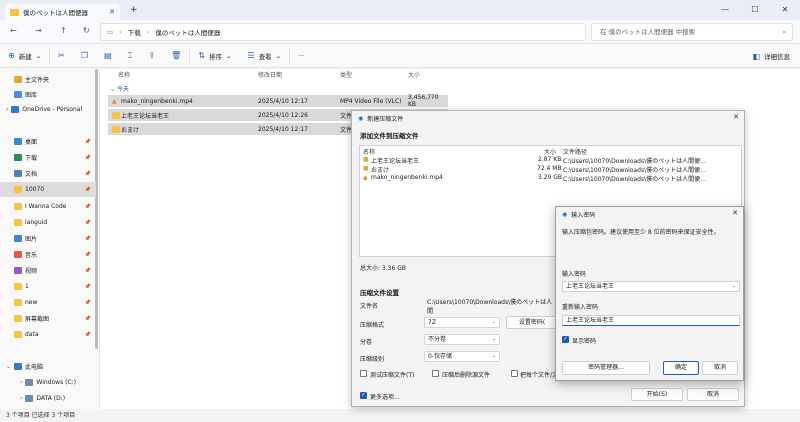 This screenshot has width=800, height=422. Describe the element at coordinates (490, 306) in the screenshot. I see `filename-input: C:\Users\10070\Downloads\僕のペットは人間` at that location.